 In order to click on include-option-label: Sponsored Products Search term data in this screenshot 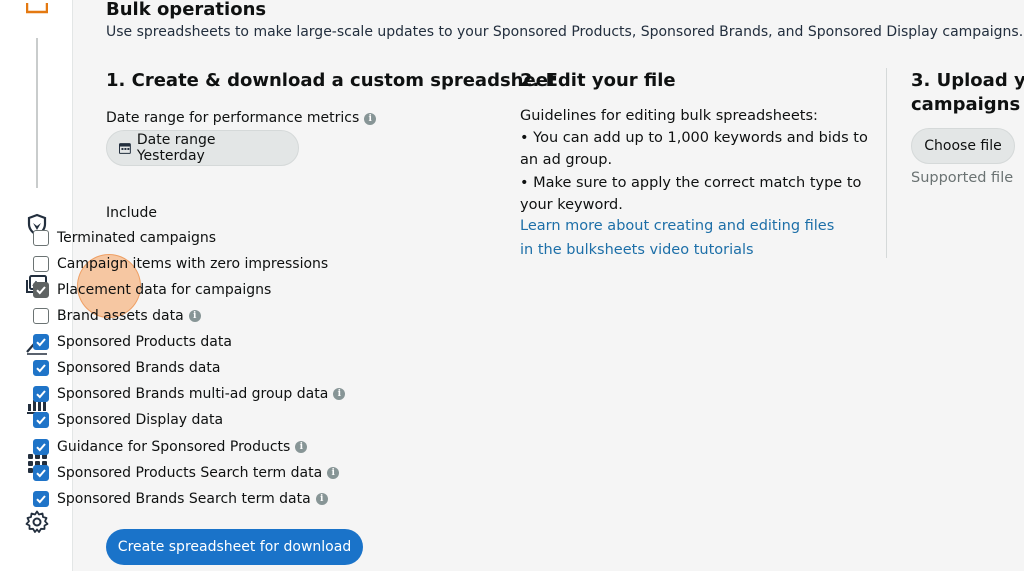, I will do `click(190, 473)`.